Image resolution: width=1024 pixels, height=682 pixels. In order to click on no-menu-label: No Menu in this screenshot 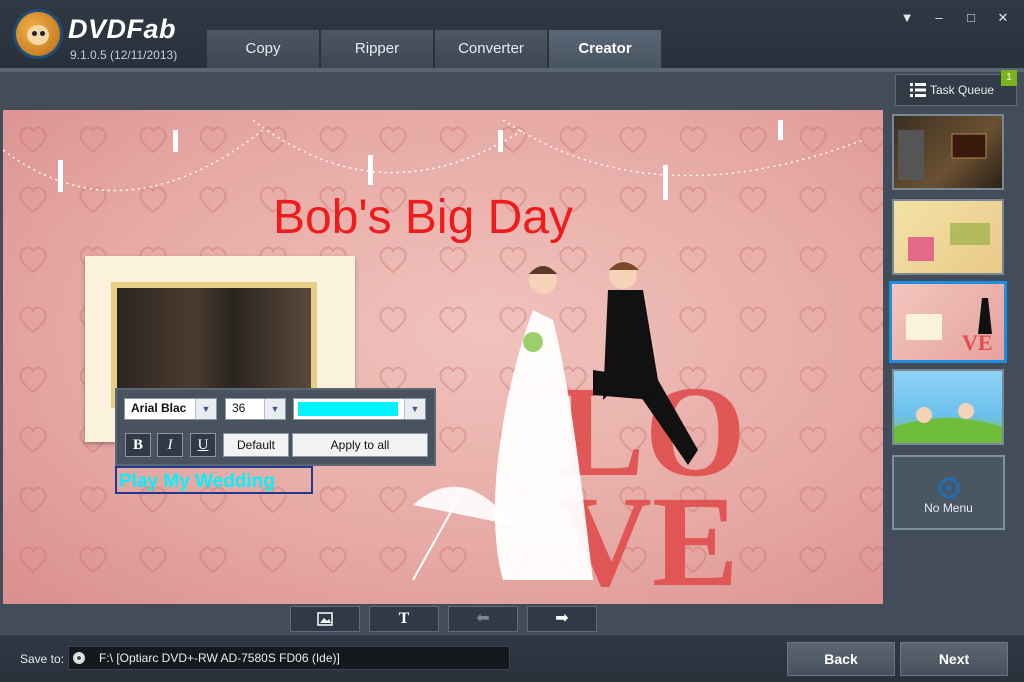, I will do `click(948, 508)`.